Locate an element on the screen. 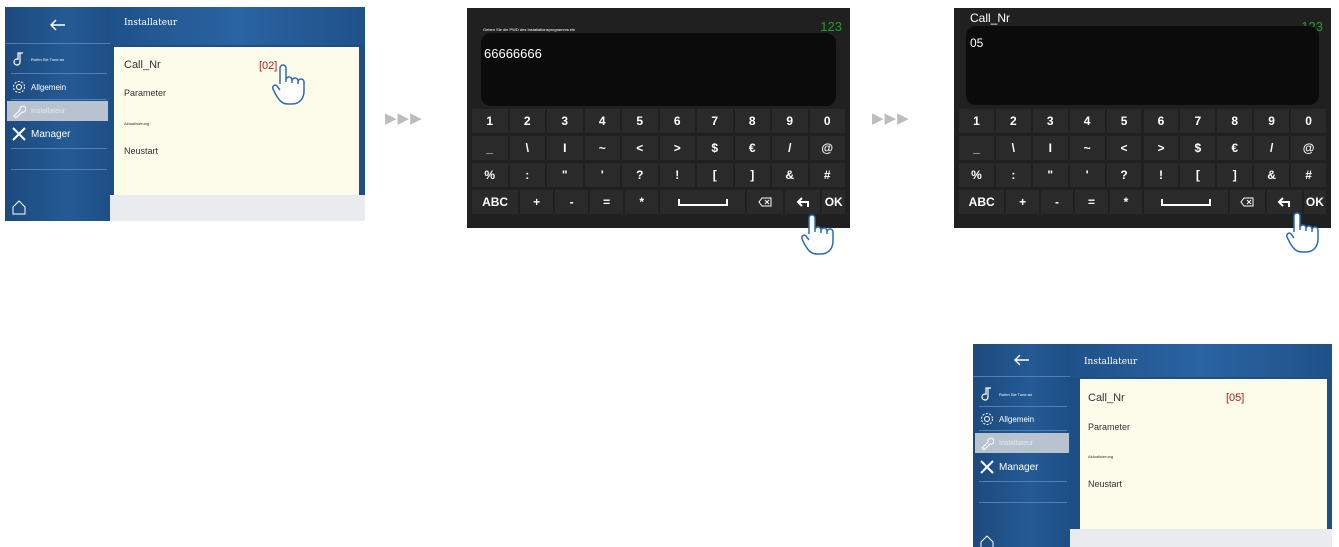 This screenshot has height=547, width=1339. enter-key is located at coordinates (802, 202).